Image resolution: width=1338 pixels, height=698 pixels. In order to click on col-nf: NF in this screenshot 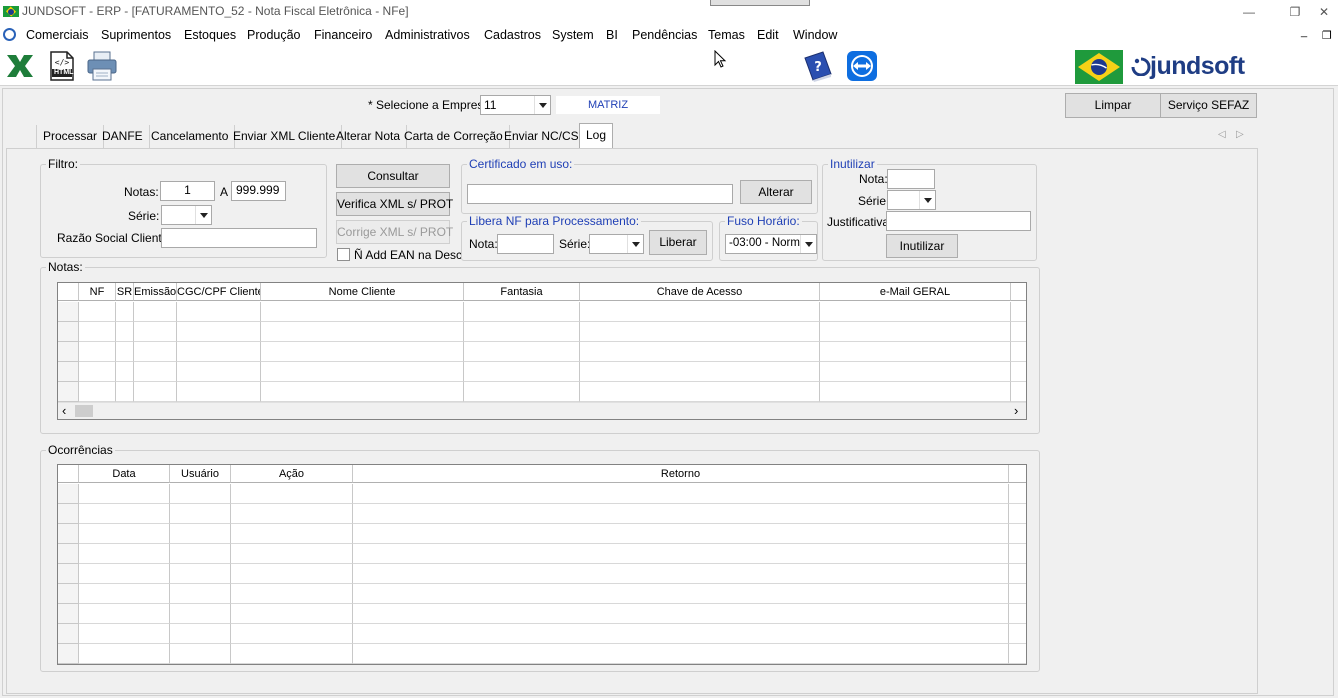, I will do `click(97, 292)`.